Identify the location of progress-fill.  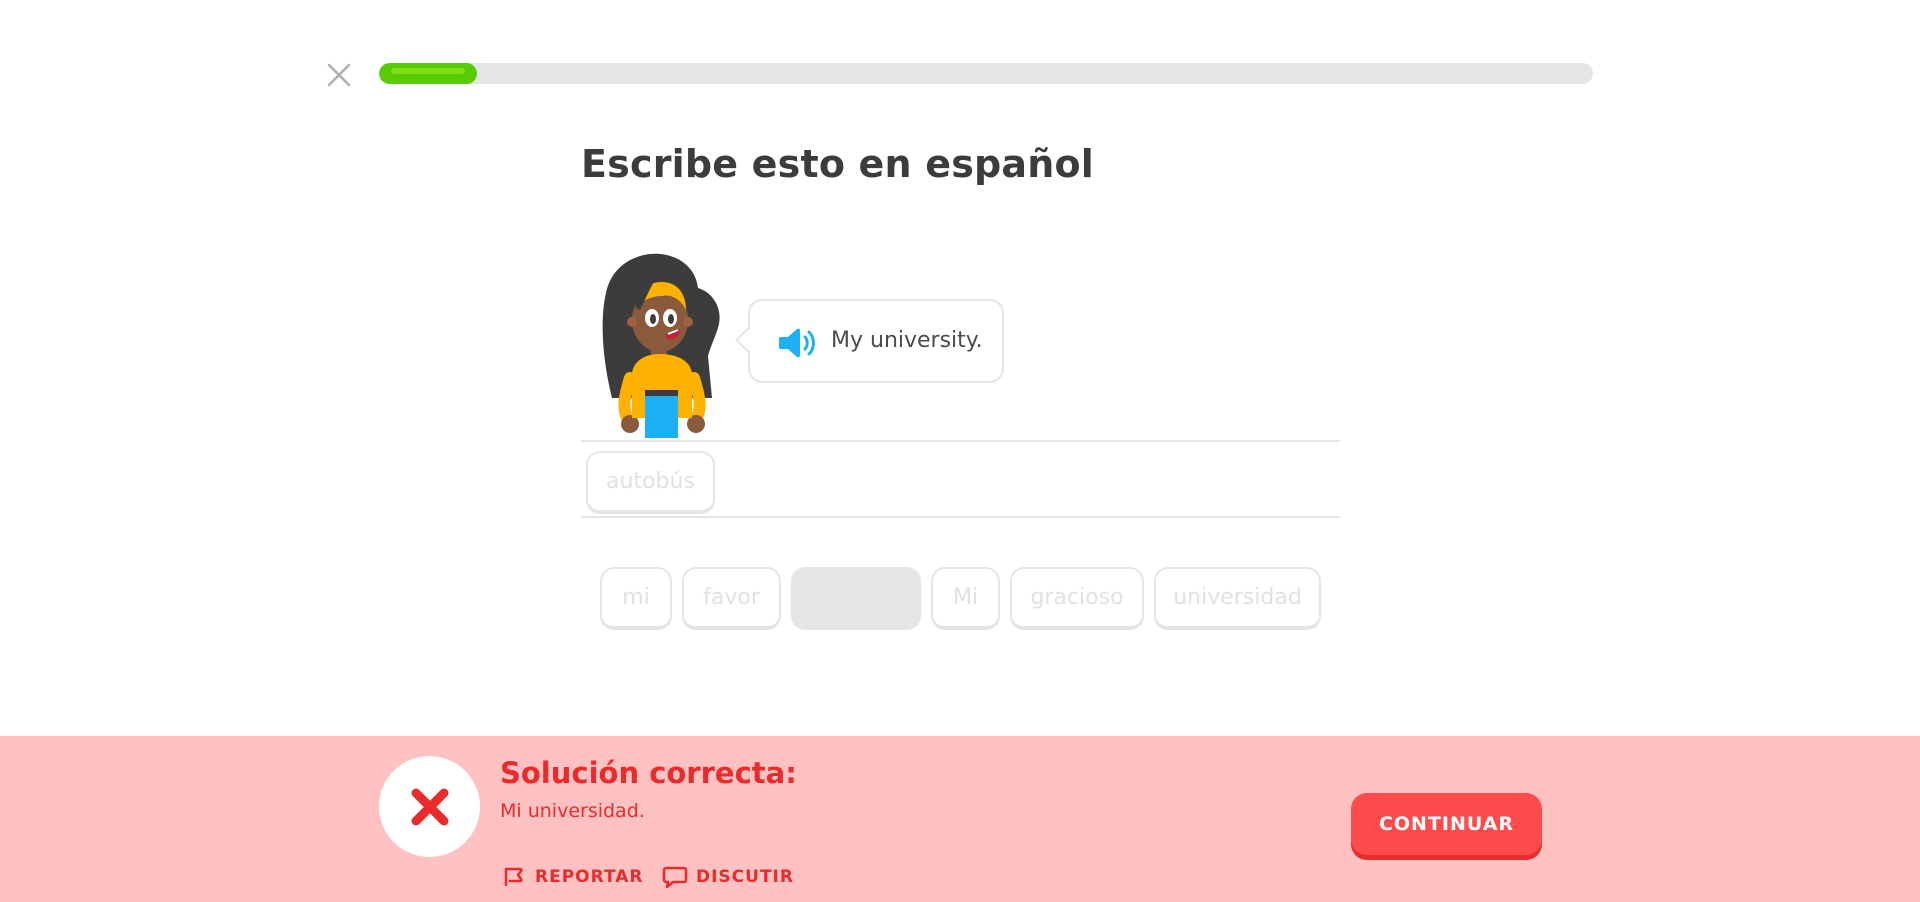
(428, 73).